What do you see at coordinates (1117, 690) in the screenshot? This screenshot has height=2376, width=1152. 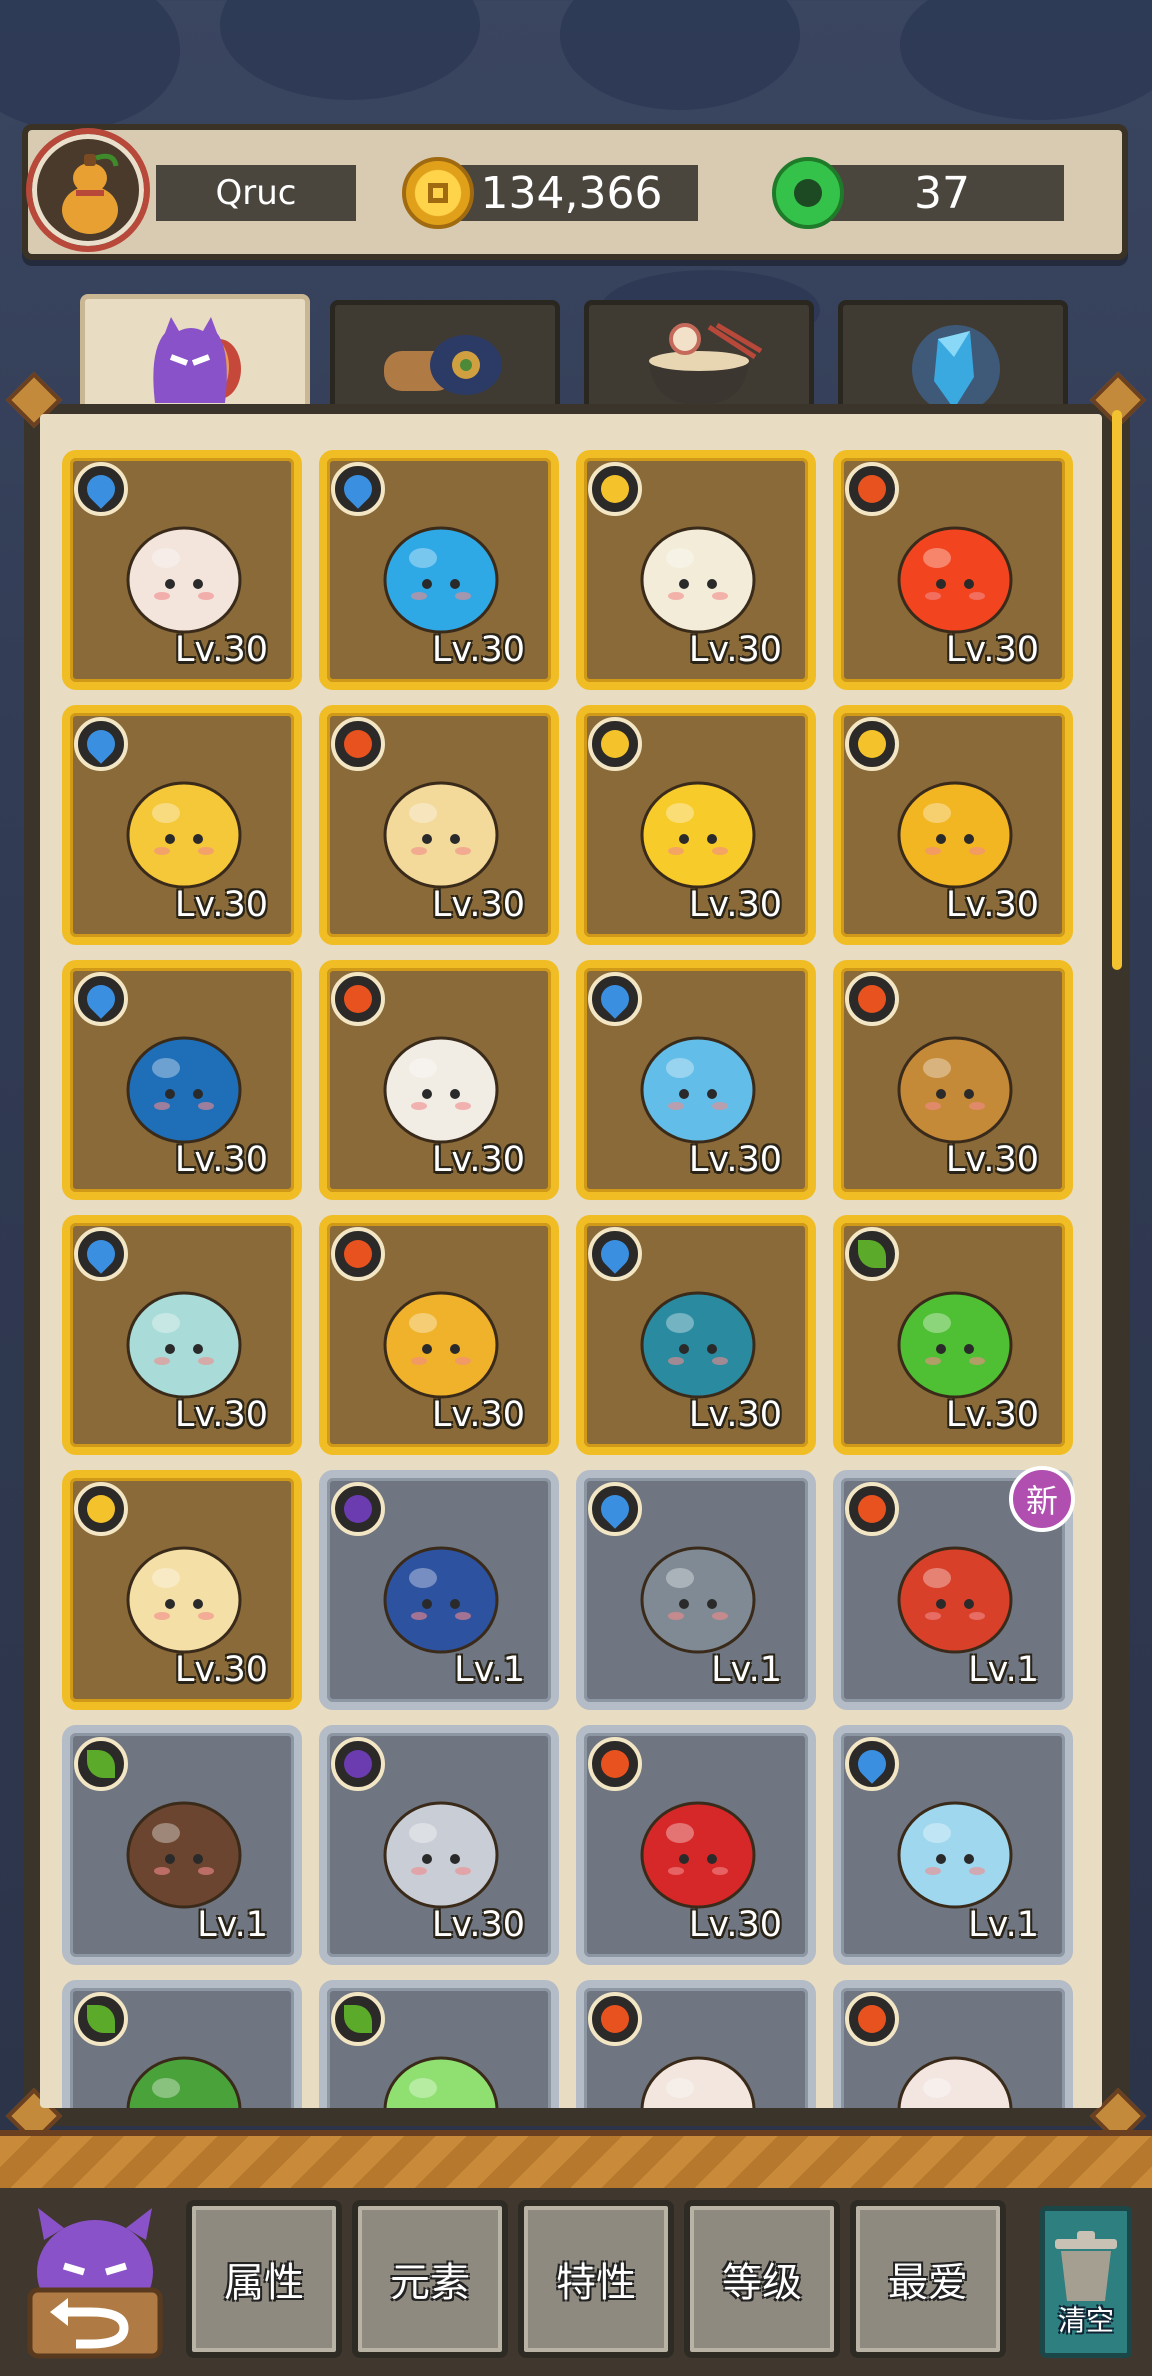 I see `scrollbar` at bounding box center [1117, 690].